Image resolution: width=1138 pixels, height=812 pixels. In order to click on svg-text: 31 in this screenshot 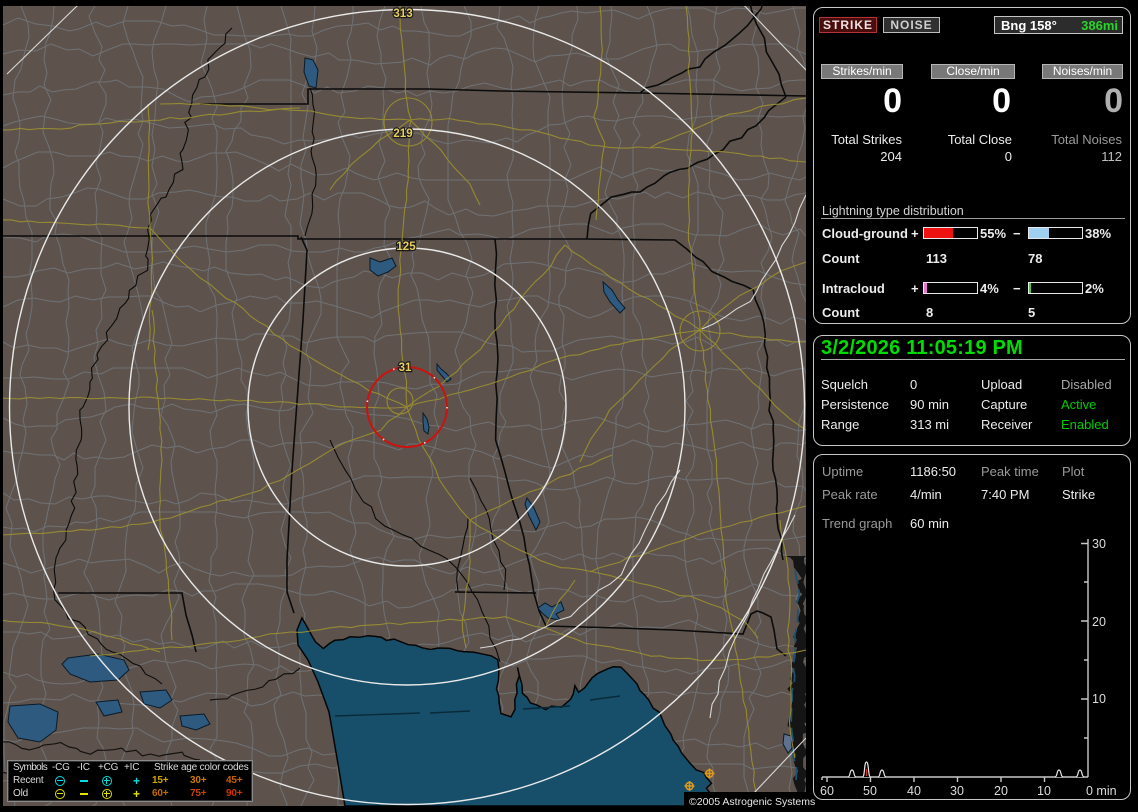, I will do `click(405, 368)`.